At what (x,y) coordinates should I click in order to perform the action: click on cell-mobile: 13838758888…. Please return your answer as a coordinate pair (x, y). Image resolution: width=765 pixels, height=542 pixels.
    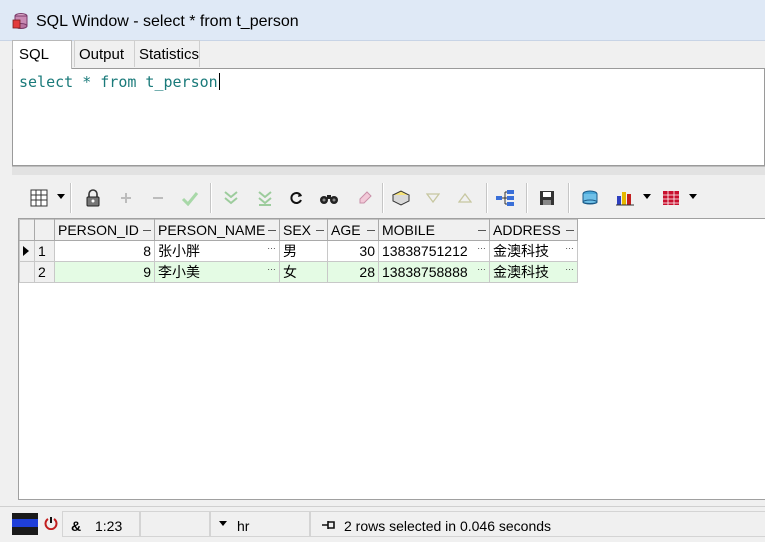
    Looking at the image, I should click on (434, 272).